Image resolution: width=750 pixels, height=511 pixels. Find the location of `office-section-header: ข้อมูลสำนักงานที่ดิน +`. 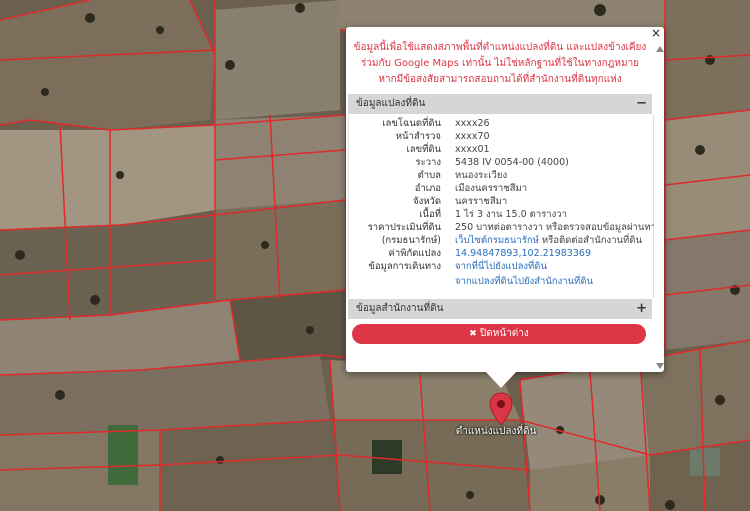

office-section-header: ข้อมูลสำนักงานที่ดิน + is located at coordinates (500, 309).